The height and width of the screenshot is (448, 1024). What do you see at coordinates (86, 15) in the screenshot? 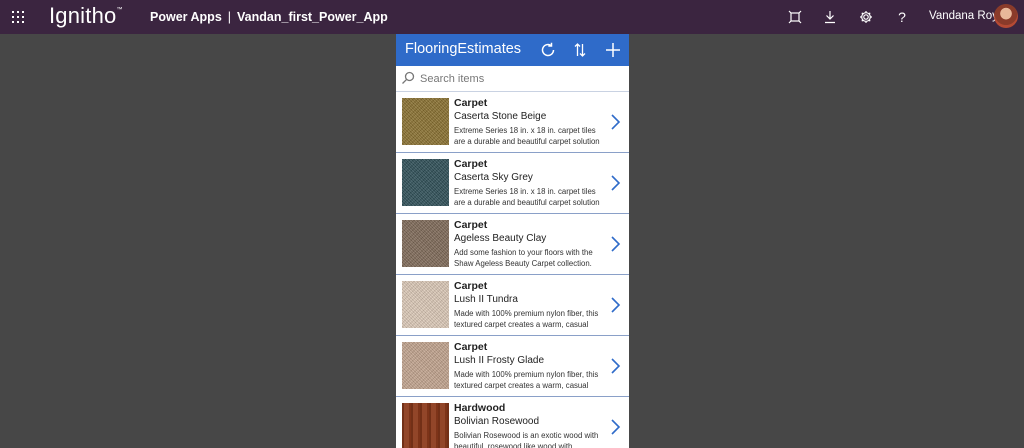
I see `brand-logo: Ignitho™` at bounding box center [86, 15].